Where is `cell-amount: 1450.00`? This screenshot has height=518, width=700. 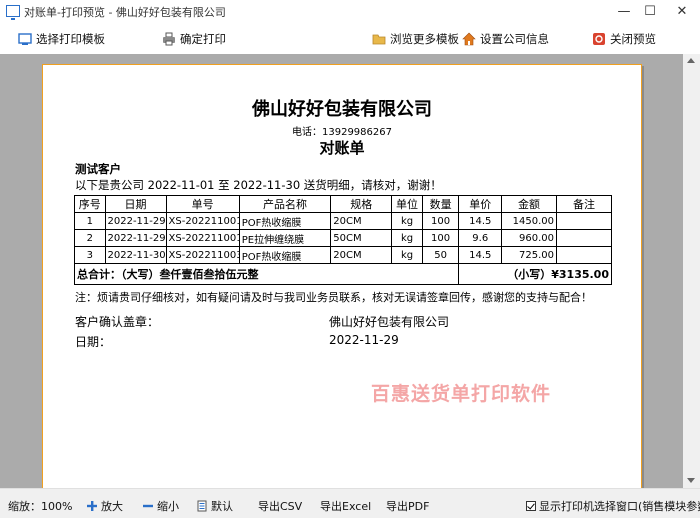
cell-amount: 1450.00 is located at coordinates (529, 221).